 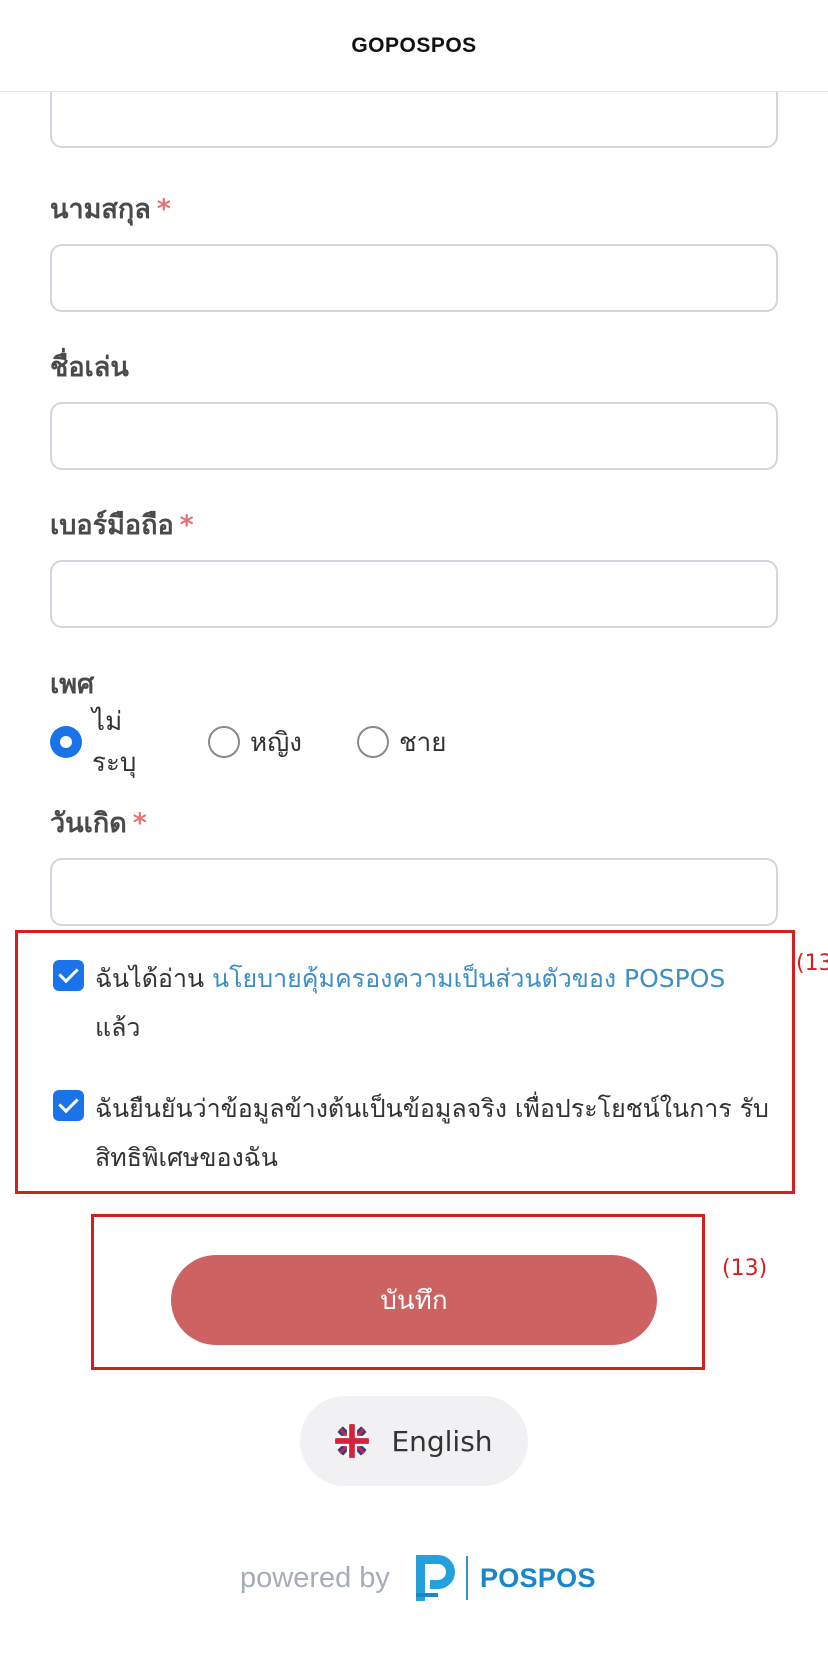 I want to click on gender-option-label: ไม่ระบุ, so click(x=114, y=742).